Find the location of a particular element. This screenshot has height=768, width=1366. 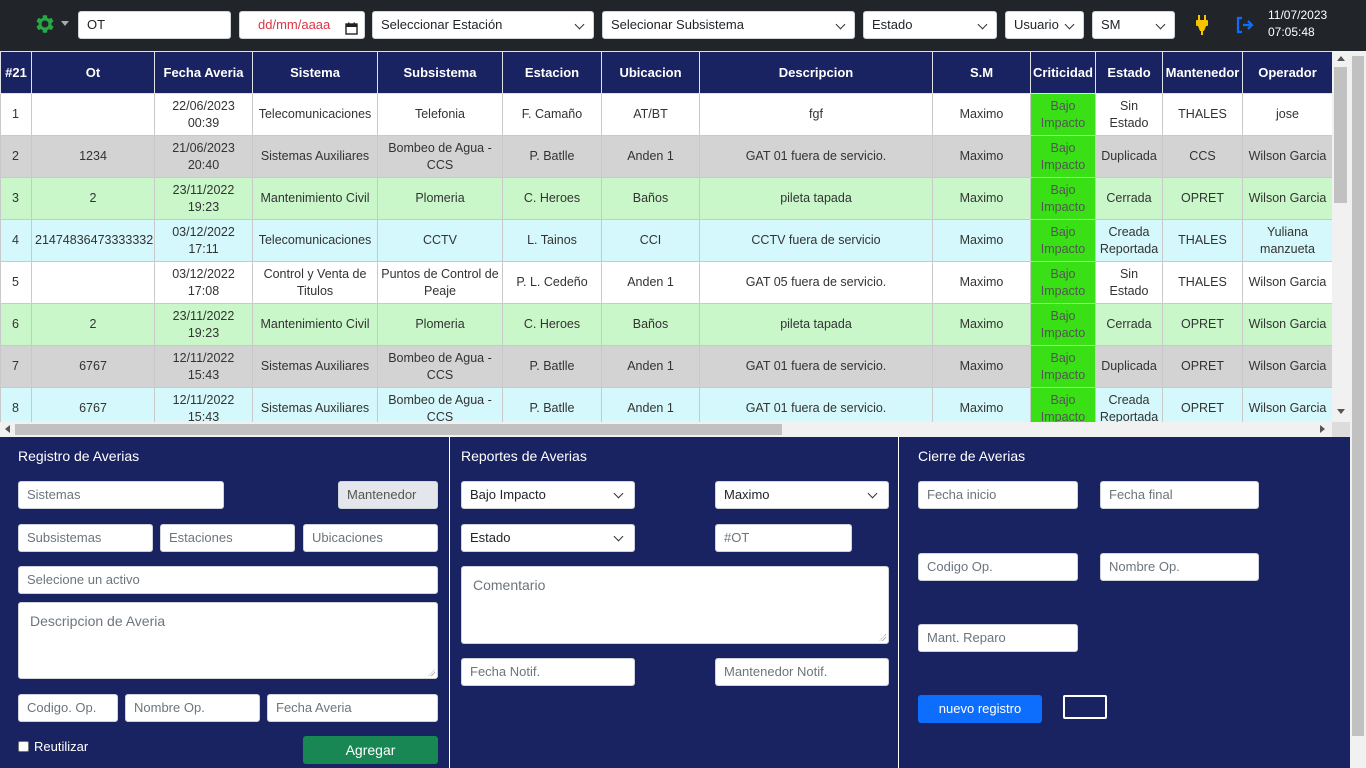

criticidad-select: Bajo Impacto is located at coordinates (548, 495).